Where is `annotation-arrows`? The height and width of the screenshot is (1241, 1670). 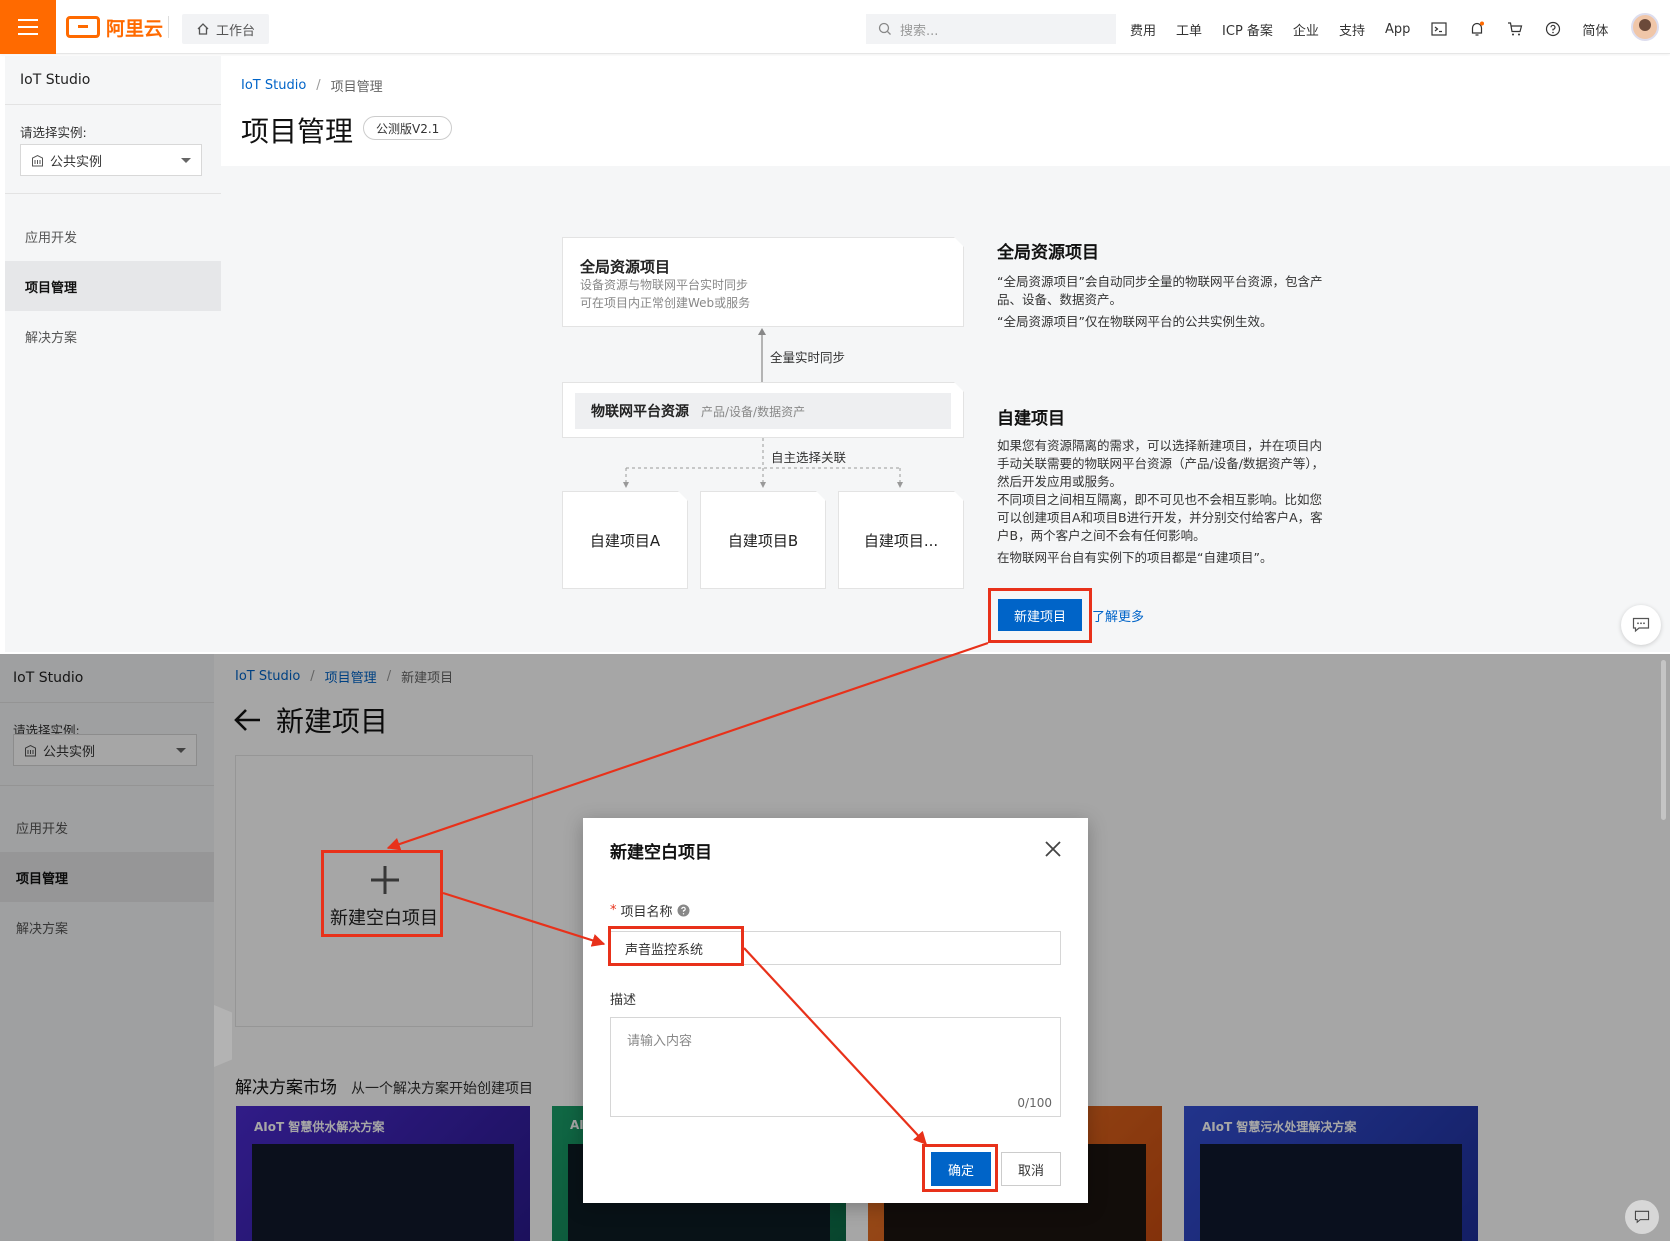 annotation-arrows is located at coordinates (687, 893).